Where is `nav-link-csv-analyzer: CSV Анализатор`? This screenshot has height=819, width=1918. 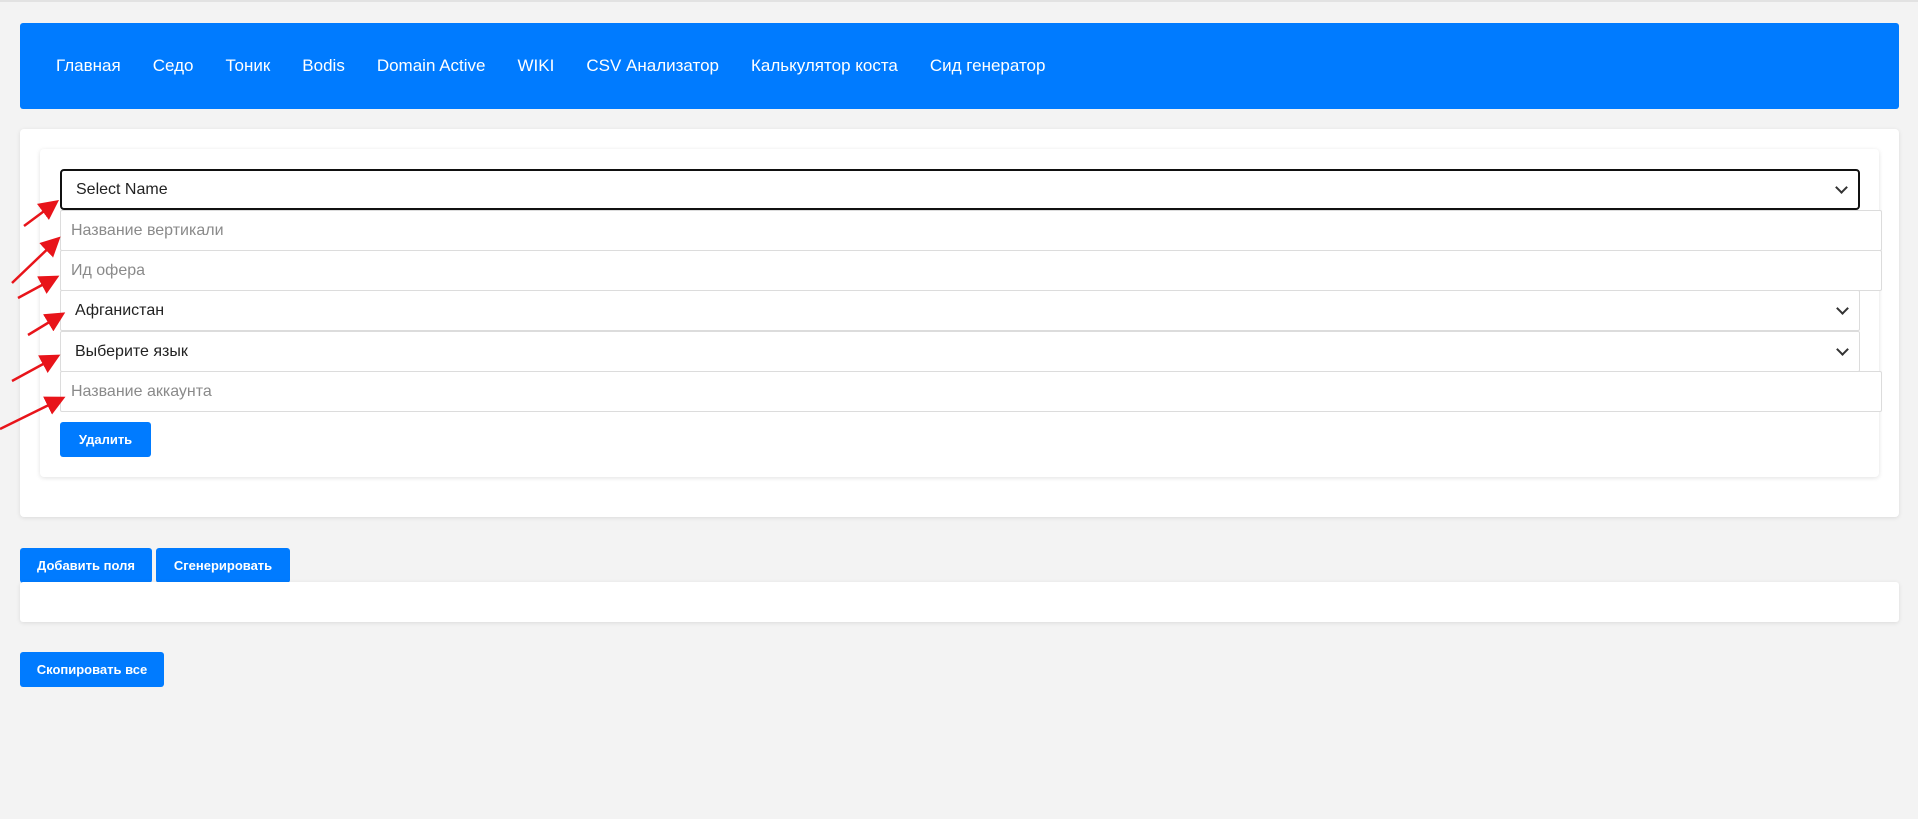
nav-link-csv-analyzer: CSV Анализатор is located at coordinates (652, 66).